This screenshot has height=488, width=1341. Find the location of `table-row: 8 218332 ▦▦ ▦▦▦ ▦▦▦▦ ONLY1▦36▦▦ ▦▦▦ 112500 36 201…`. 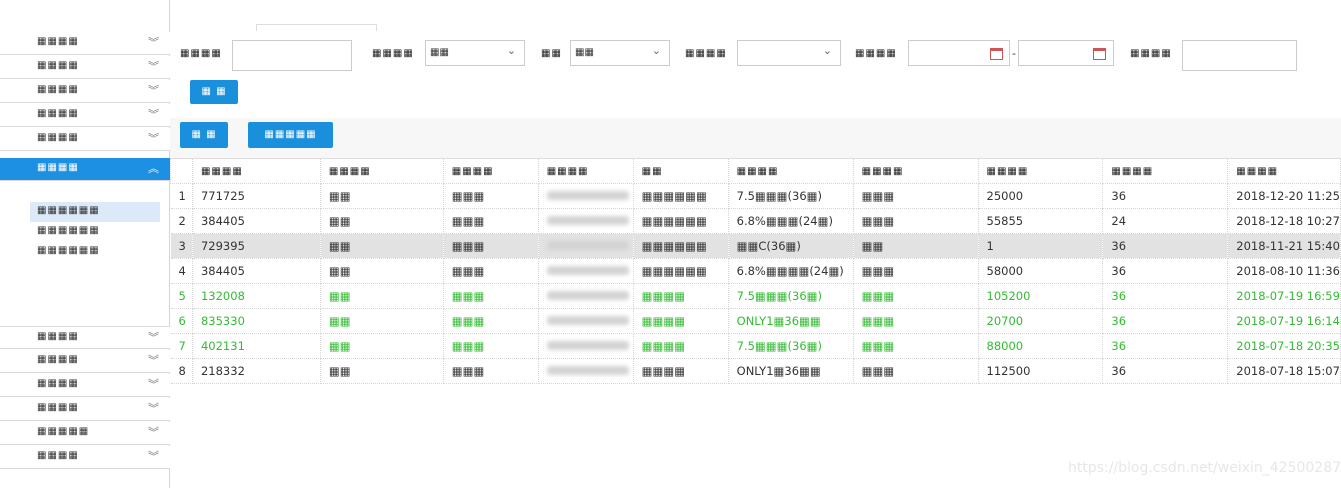

table-row: 8 218332 ▦▦ ▦▦▦ ▦▦▦▦ ONLY1▦36▦▦ ▦▦▦ 112500 36 201… is located at coordinates (755, 371).